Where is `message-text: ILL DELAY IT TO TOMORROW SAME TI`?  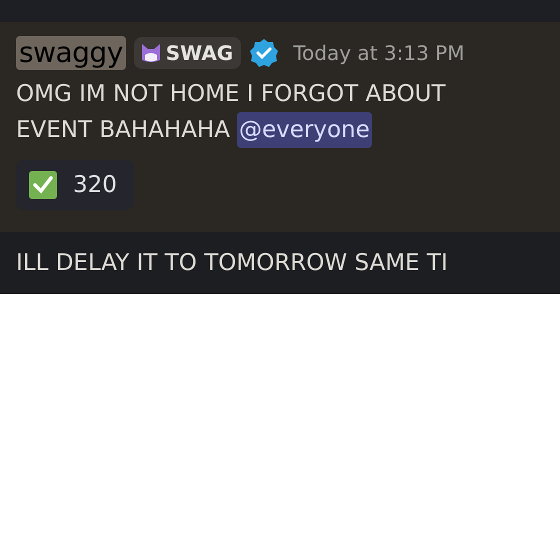 message-text: ILL DELAY IT TO TOMORROW SAME TI is located at coordinates (232, 263).